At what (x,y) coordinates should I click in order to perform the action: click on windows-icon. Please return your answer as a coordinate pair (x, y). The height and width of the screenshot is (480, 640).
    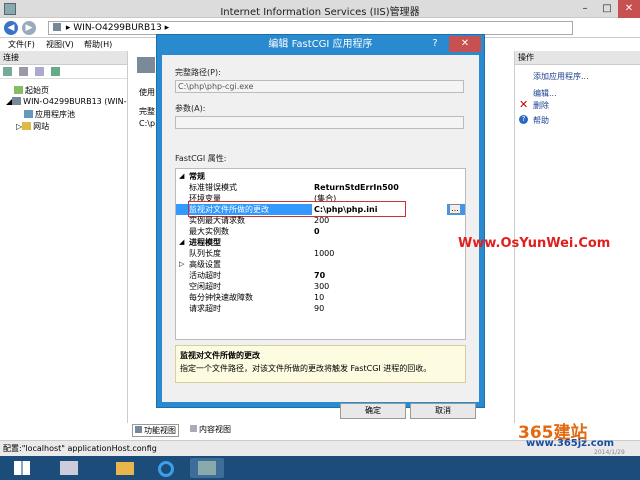
    Looking at the image, I should click on (22, 468).